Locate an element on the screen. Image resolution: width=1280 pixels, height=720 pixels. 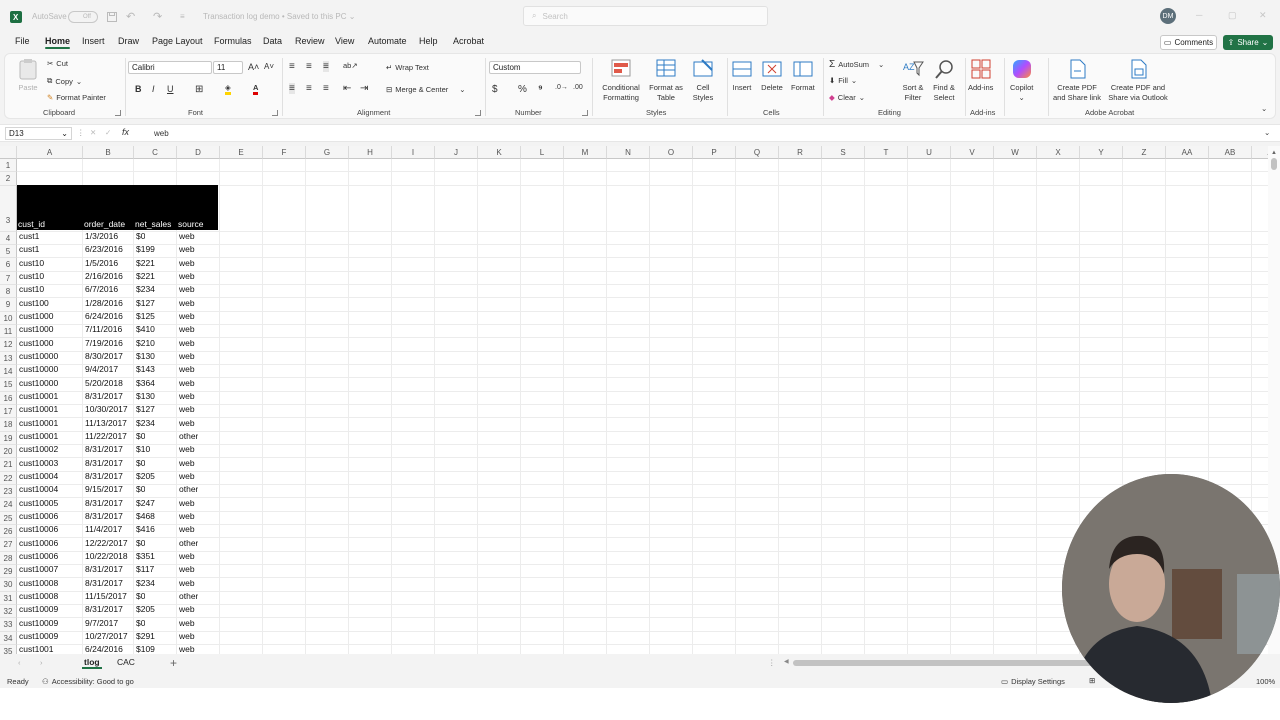
table-cell: 1/28/2016 is located at coordinates (103, 303).